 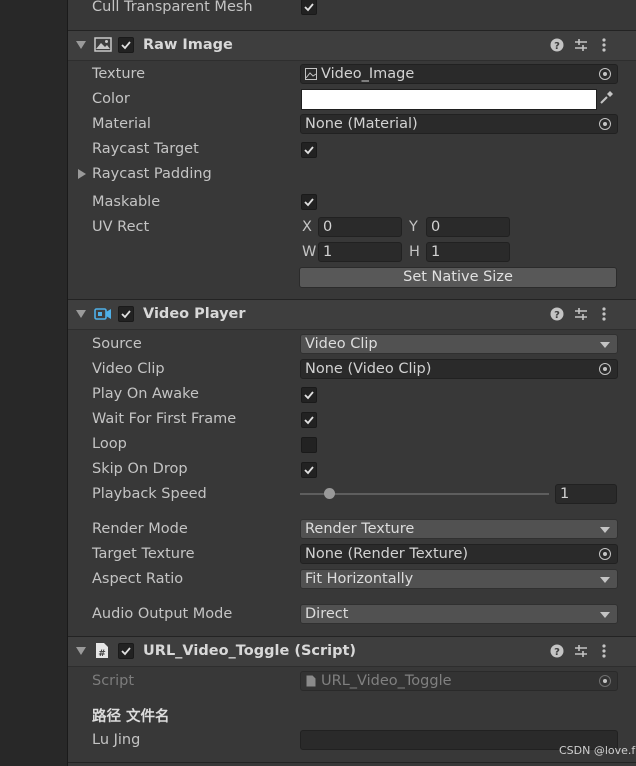 I want to click on play-on-awake-checkbox, so click(x=309, y=395).